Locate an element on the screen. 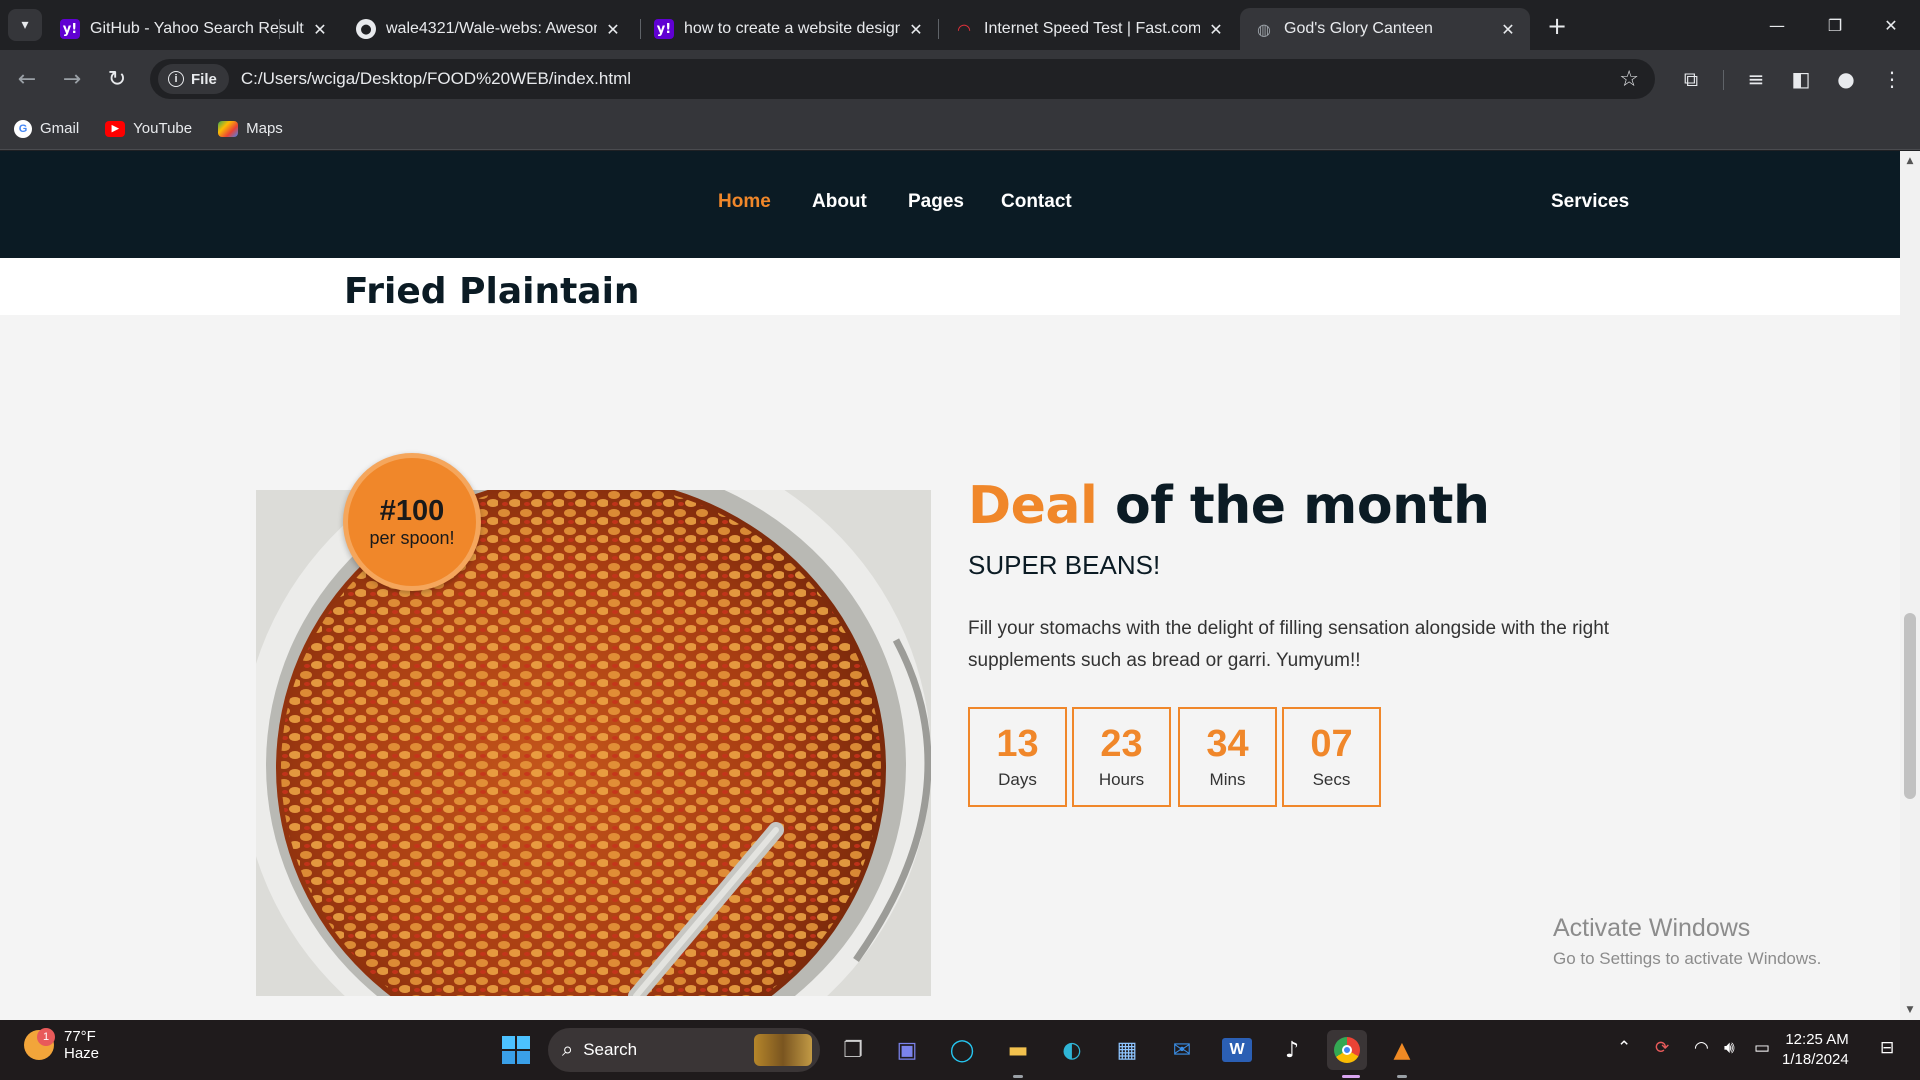 This screenshot has height=1080, width=1920. countdown-days: 13 Days is located at coordinates (1017, 757).